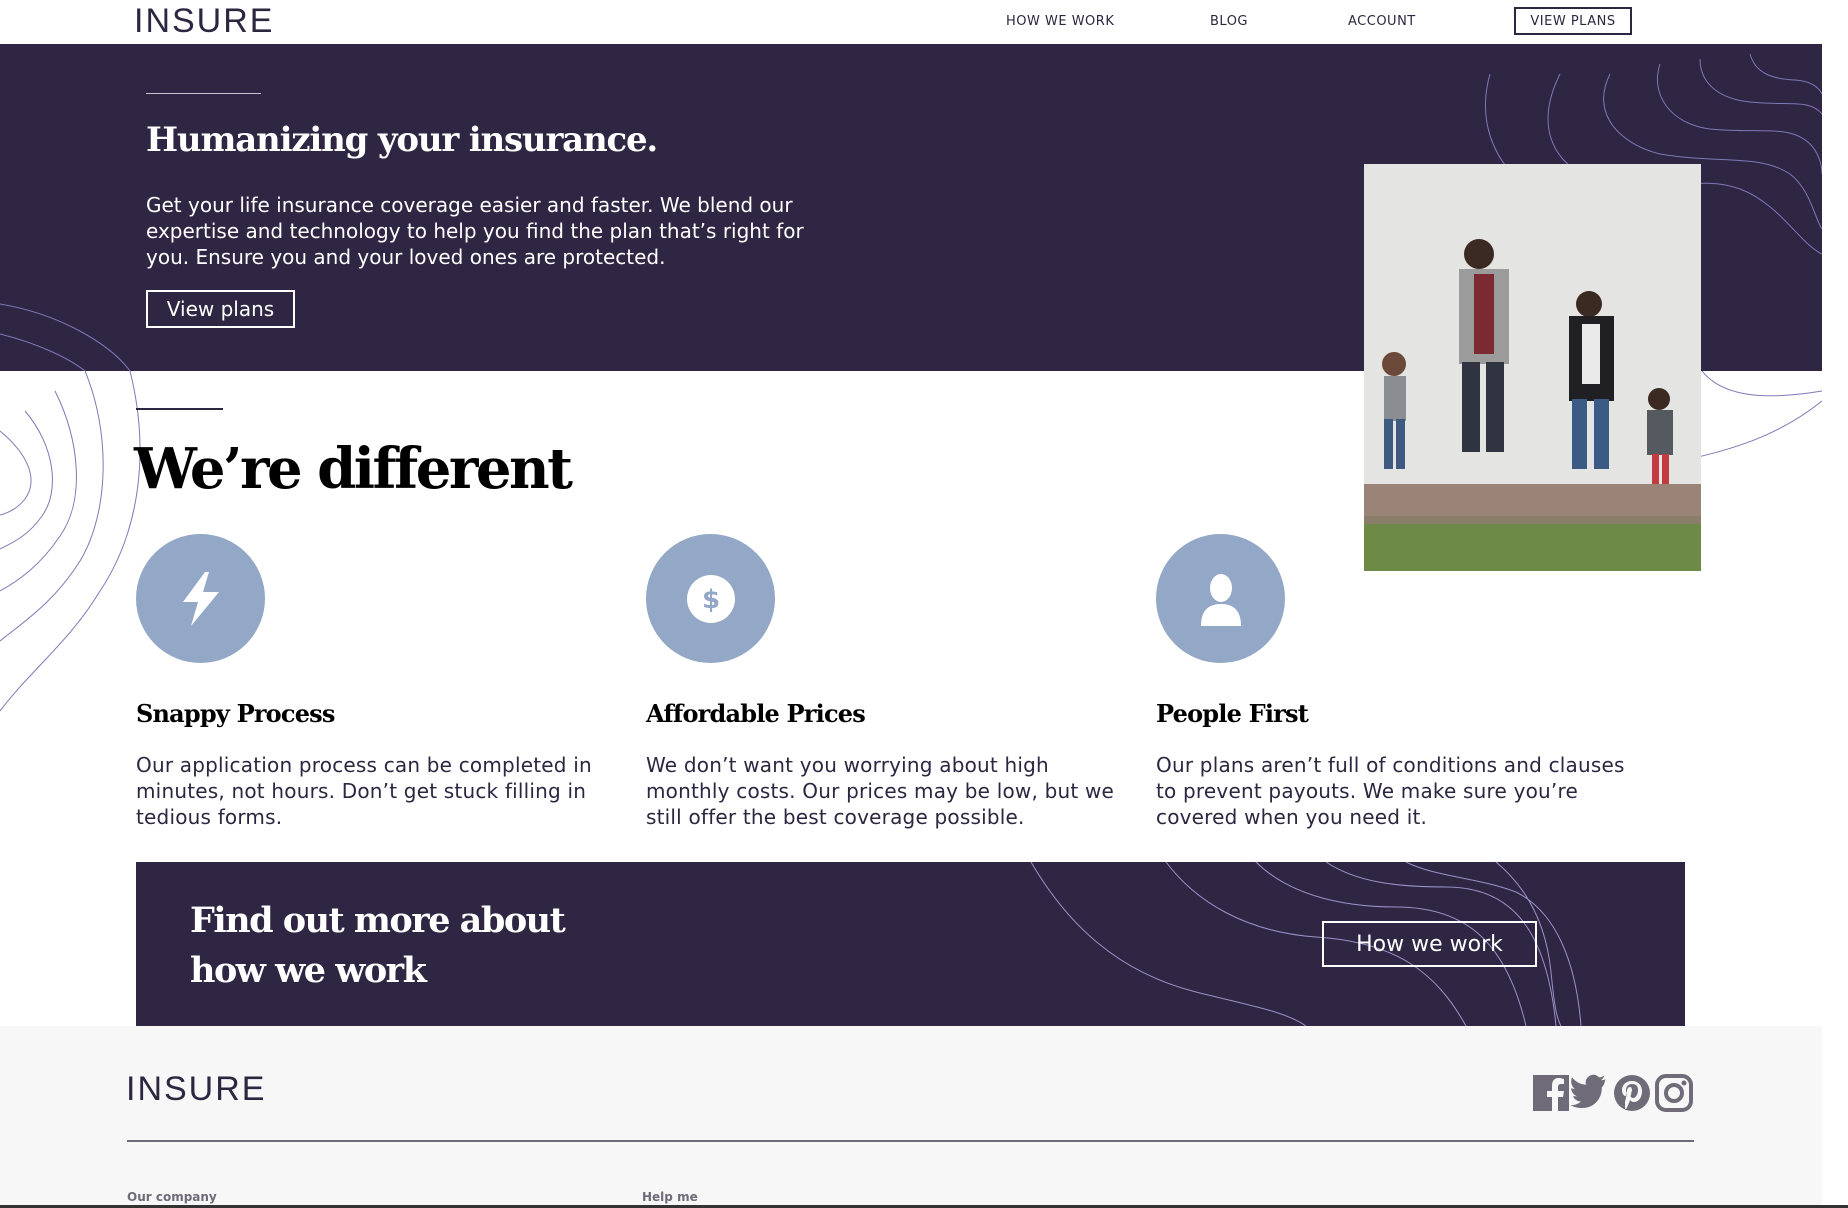 This screenshot has width=1848, height=1208. I want to click on footer-heading-help-me: Help me, so click(670, 1197).